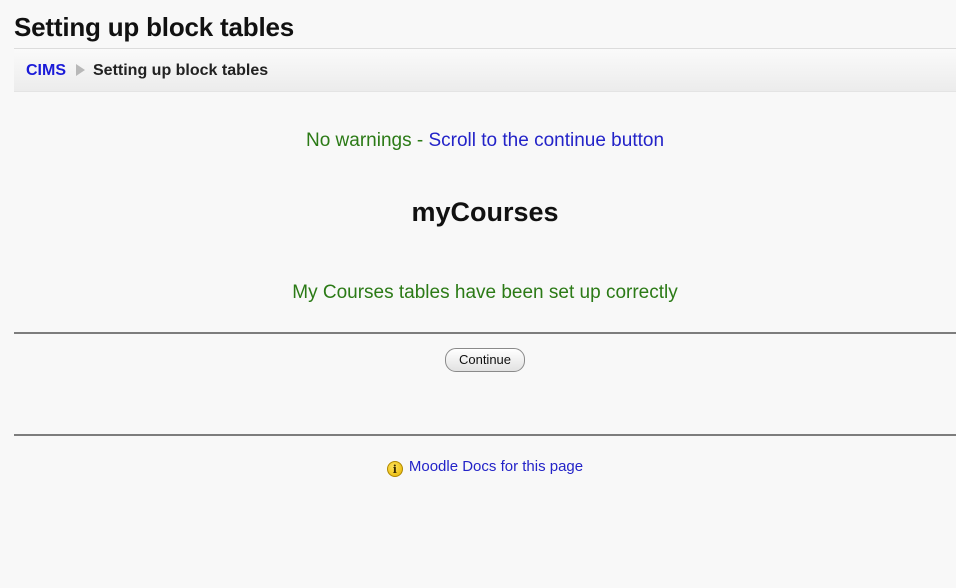 This screenshot has width=956, height=588. I want to click on scroll-to-continue-link: Scroll to the continue button, so click(546, 140).